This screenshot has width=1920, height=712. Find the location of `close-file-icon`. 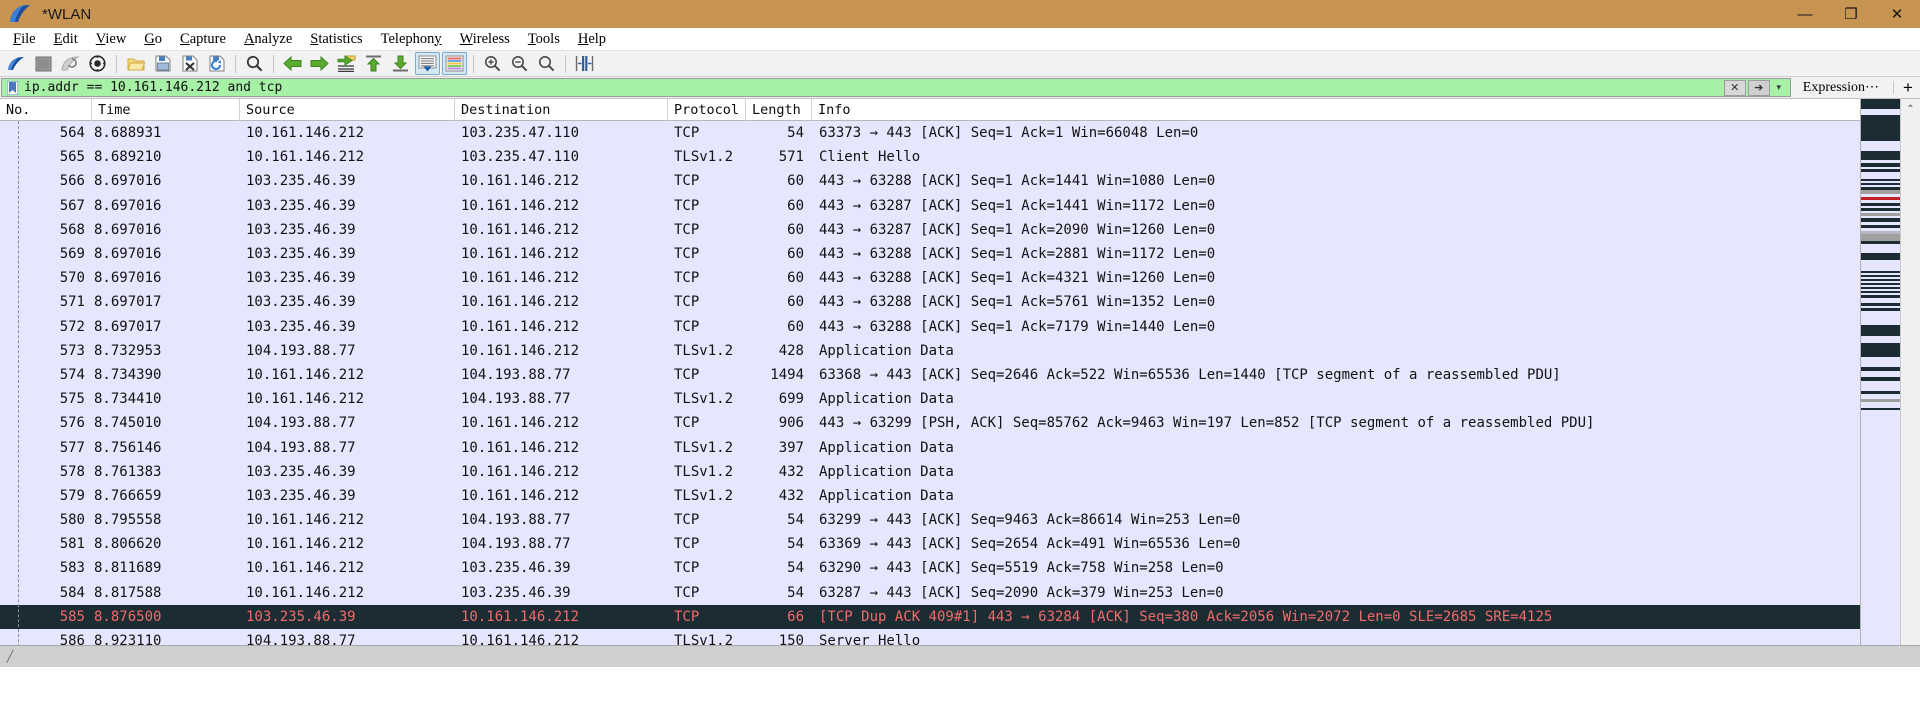

close-file-icon is located at coordinates (189, 63).